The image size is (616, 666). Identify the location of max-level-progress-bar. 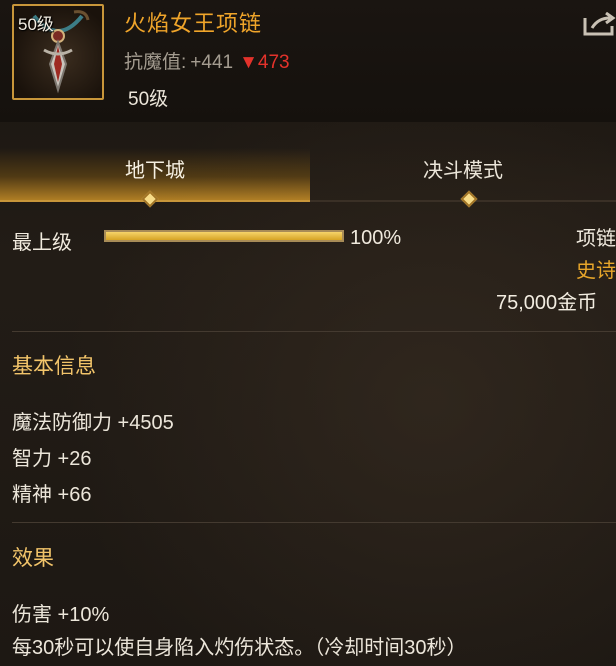
(224, 236).